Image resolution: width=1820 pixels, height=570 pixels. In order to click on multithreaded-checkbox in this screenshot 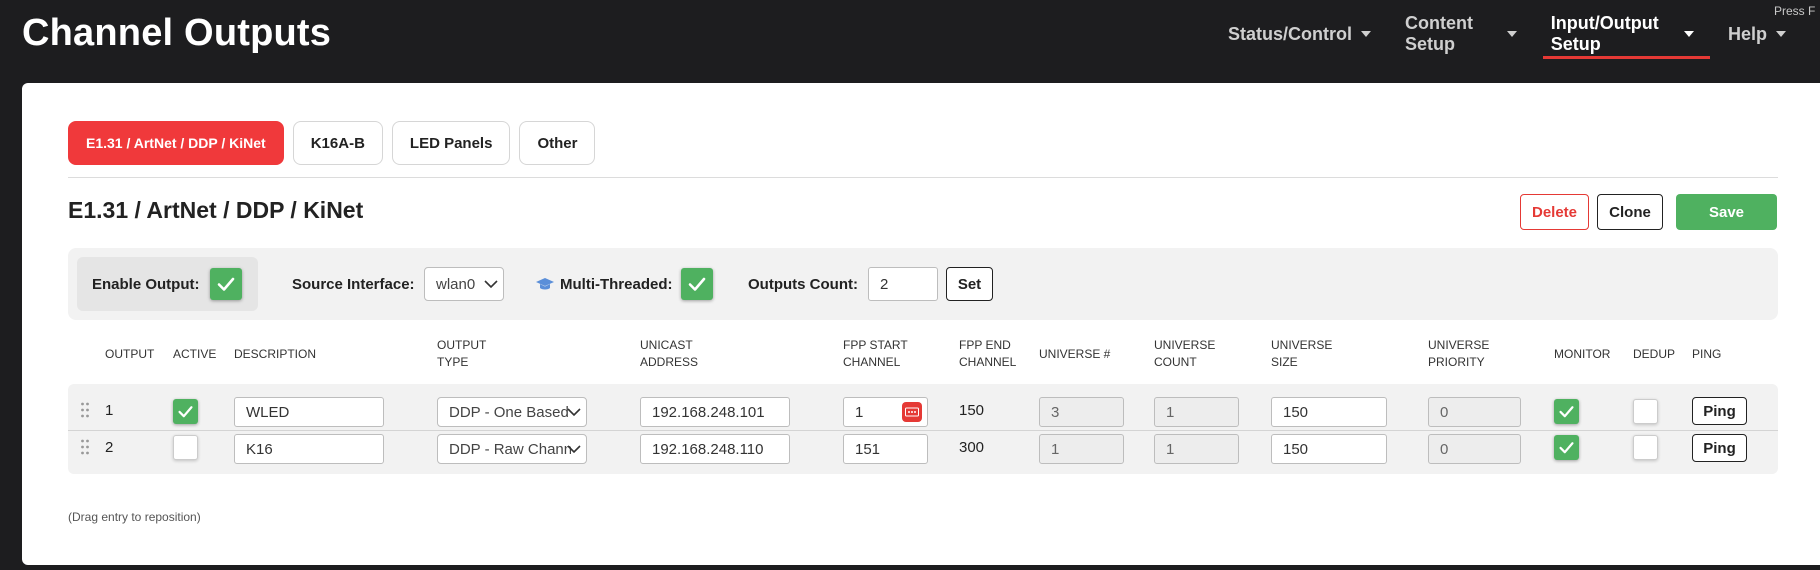, I will do `click(697, 284)`.